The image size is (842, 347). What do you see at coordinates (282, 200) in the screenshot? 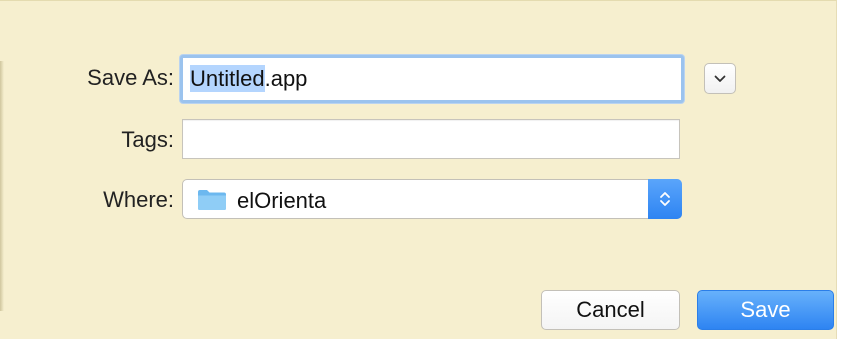
I see `where-folder-name: elOrienta` at bounding box center [282, 200].